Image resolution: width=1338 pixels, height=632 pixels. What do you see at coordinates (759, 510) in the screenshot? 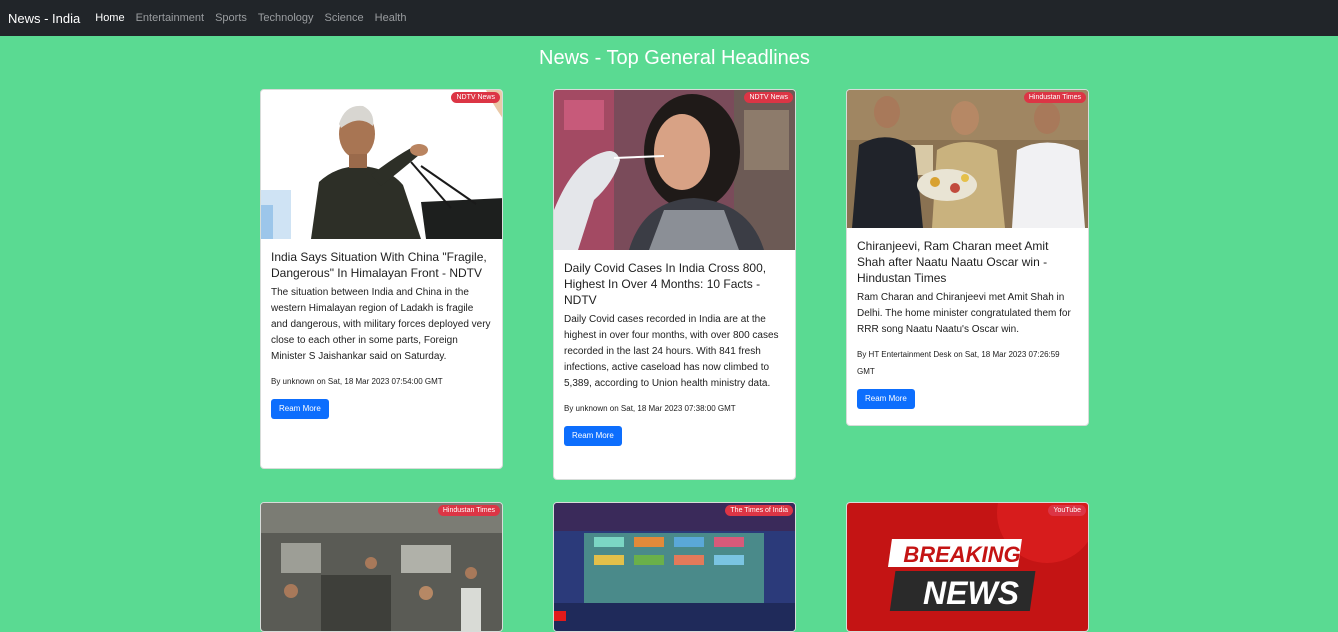
I see `source-badge: The Times of India` at bounding box center [759, 510].